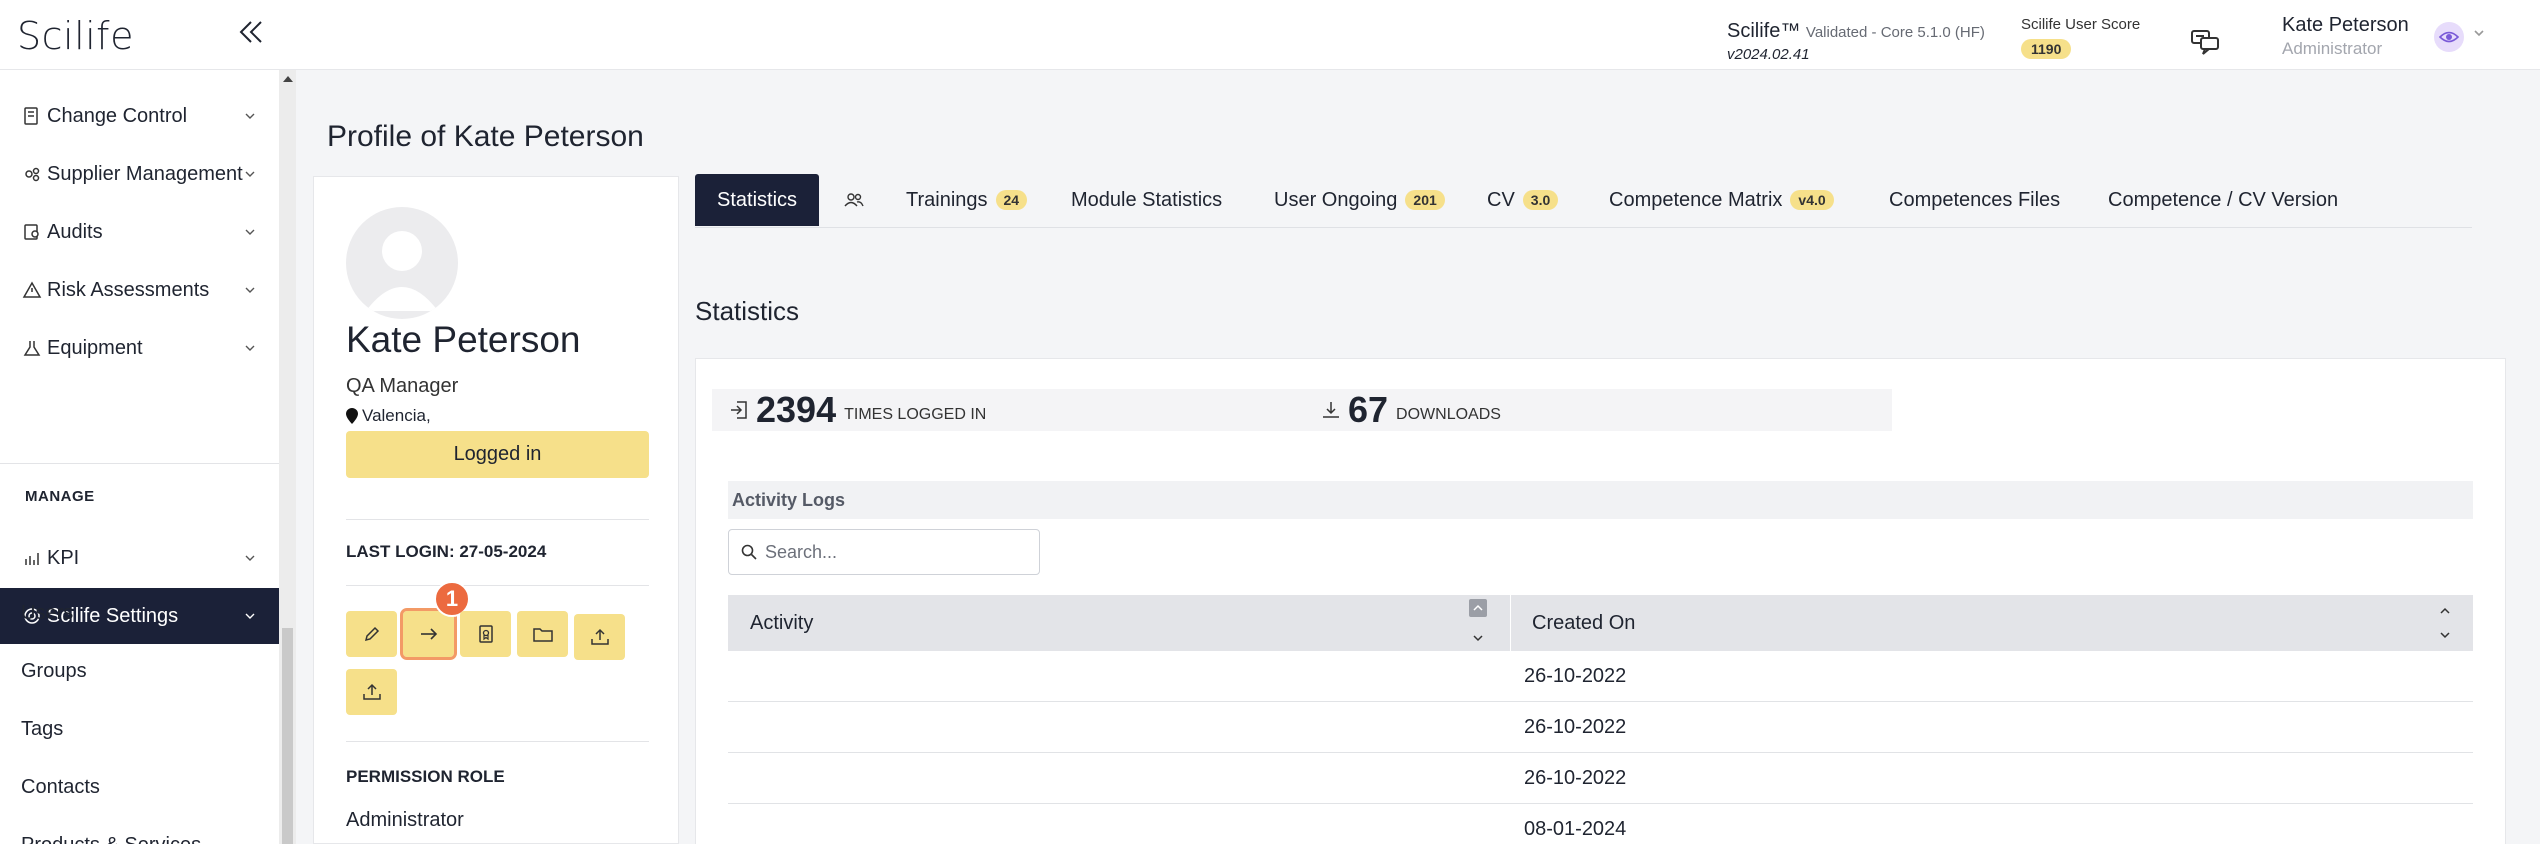 Image resolution: width=2540 pixels, height=844 pixels. Describe the element at coordinates (749, 552) in the screenshot. I see `search-icon` at that location.